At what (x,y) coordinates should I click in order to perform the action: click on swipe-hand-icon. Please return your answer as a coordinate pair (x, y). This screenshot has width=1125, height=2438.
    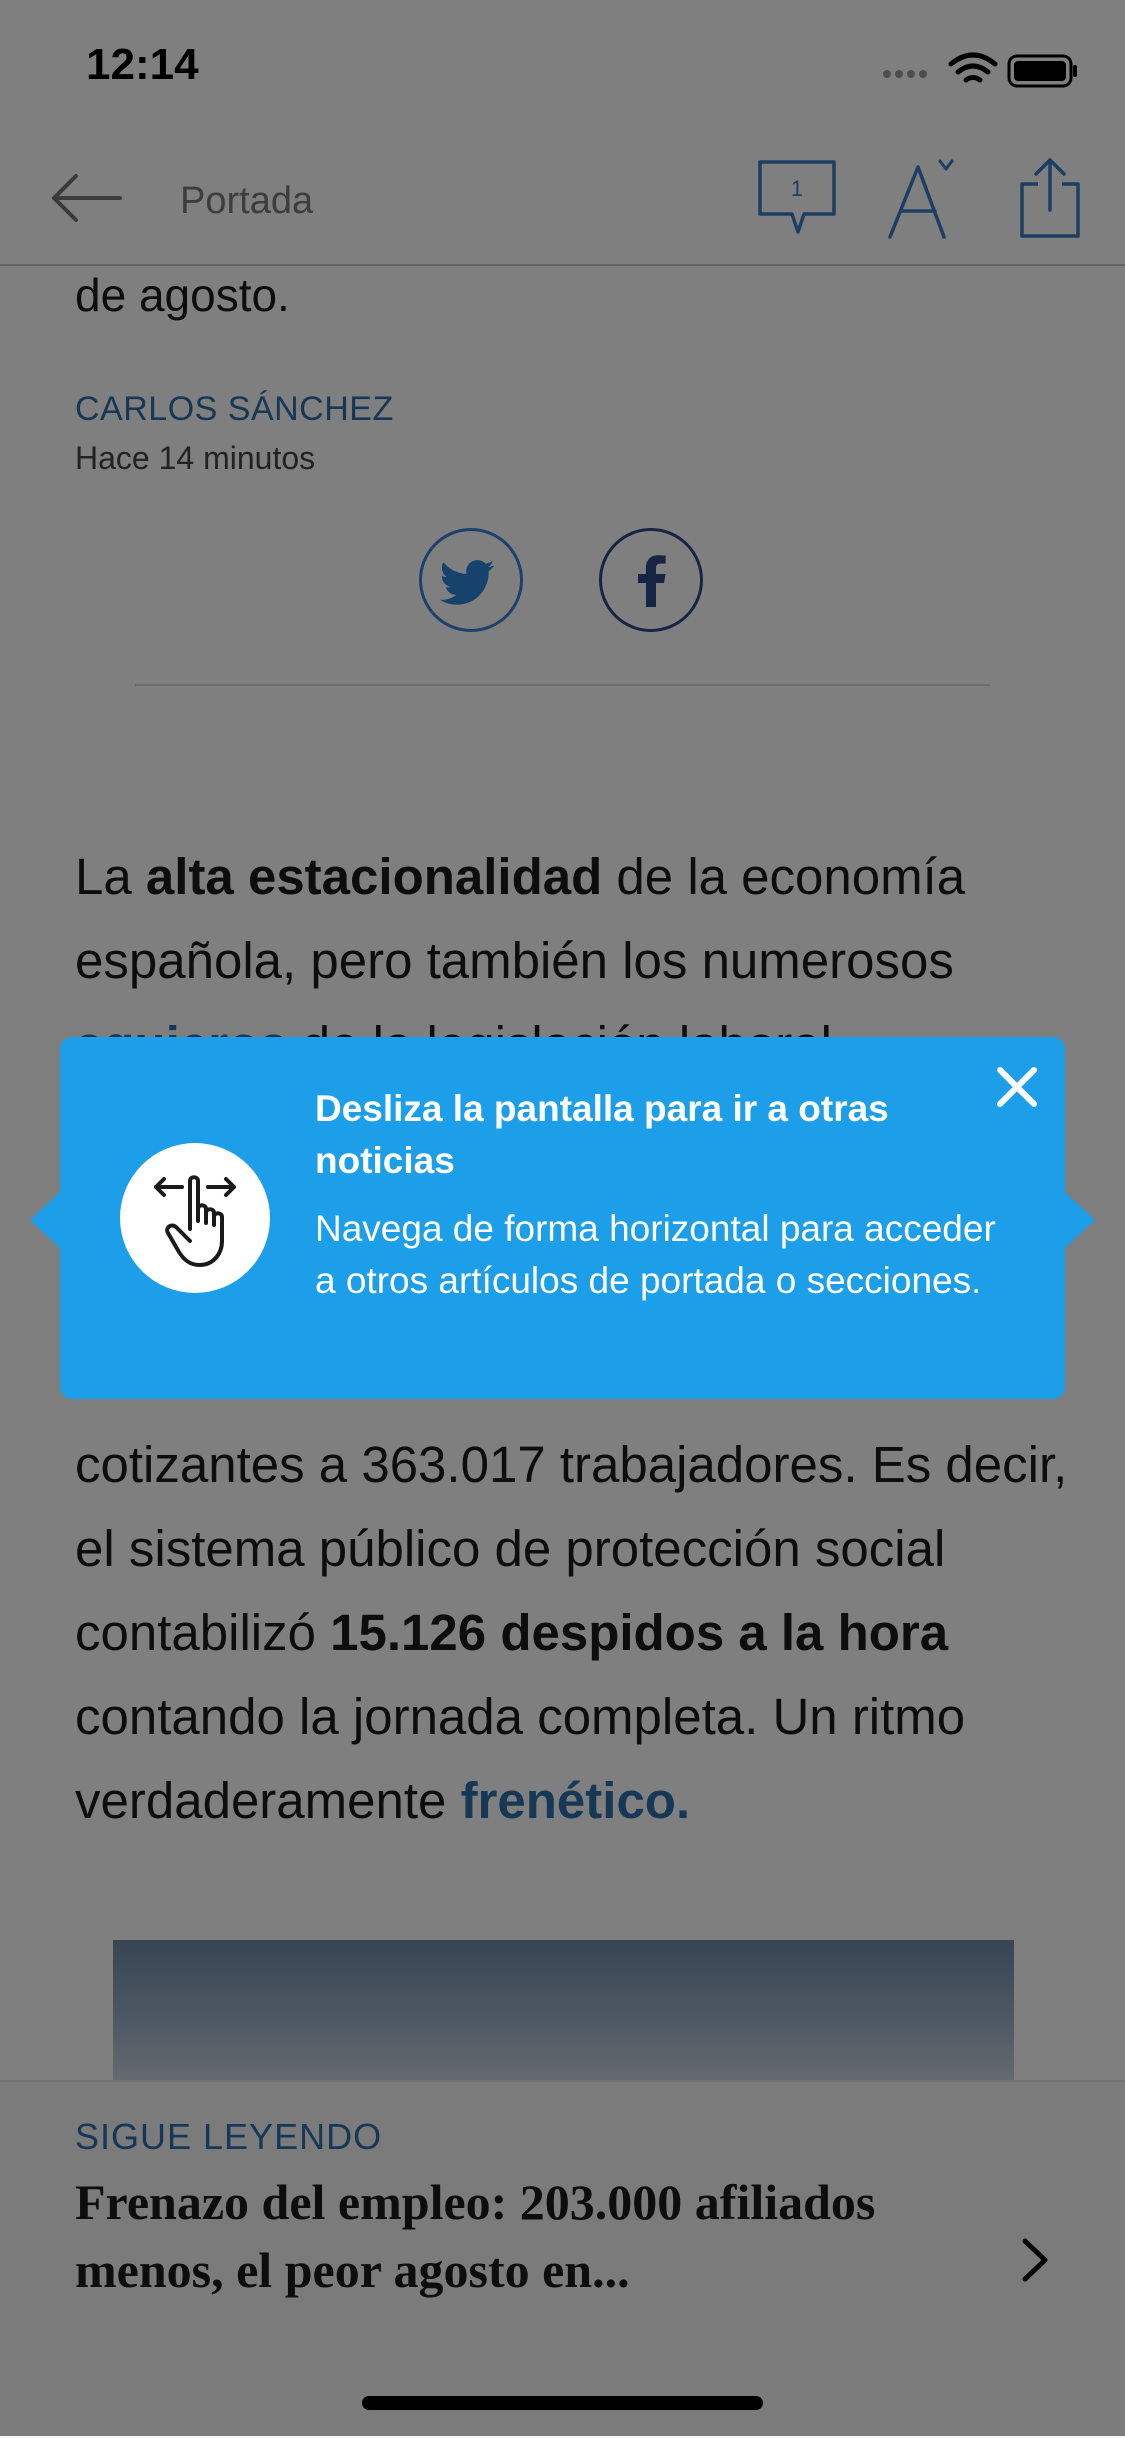
    Looking at the image, I should click on (195, 1221).